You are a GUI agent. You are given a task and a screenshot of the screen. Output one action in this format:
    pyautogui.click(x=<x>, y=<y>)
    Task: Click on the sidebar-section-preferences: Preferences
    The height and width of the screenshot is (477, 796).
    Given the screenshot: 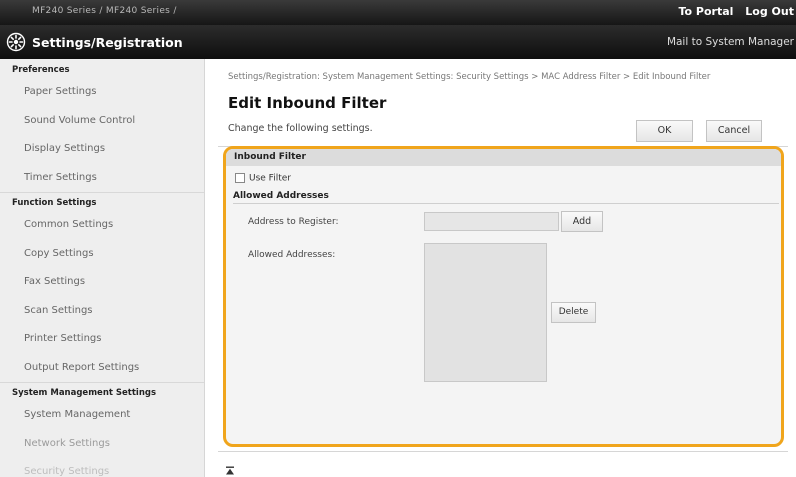 What is the action you would take?
    pyautogui.click(x=41, y=70)
    